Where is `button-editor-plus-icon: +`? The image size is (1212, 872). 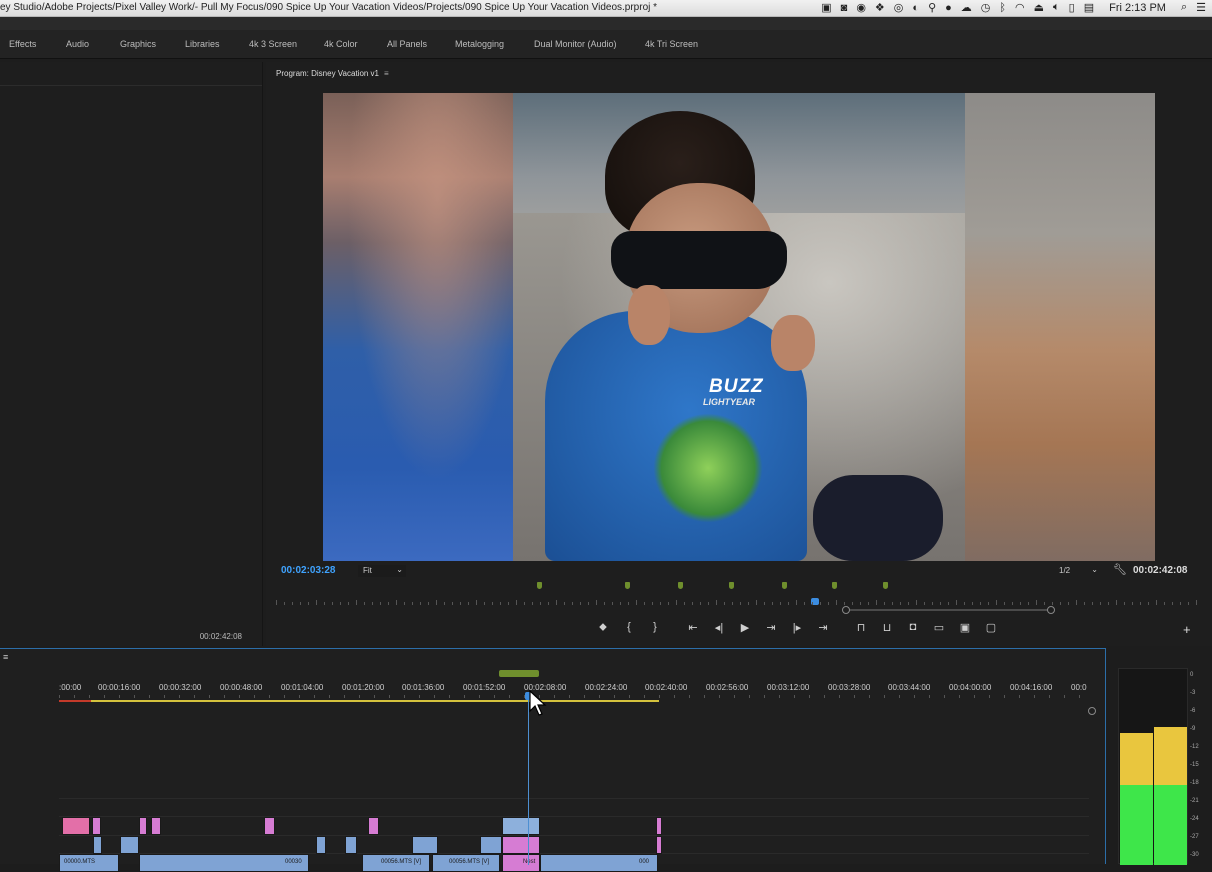 button-editor-plus-icon: + is located at coordinates (1187, 629).